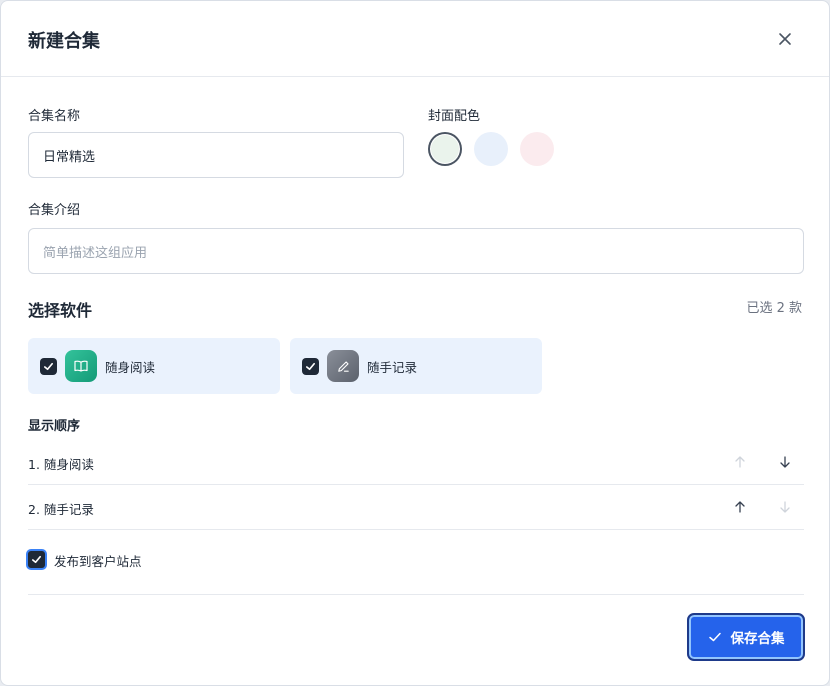 Image resolution: width=830 pixels, height=686 pixels. What do you see at coordinates (95, 253) in the screenshot?
I see `intro-input-placeholder: 简单描述这组应用` at bounding box center [95, 253].